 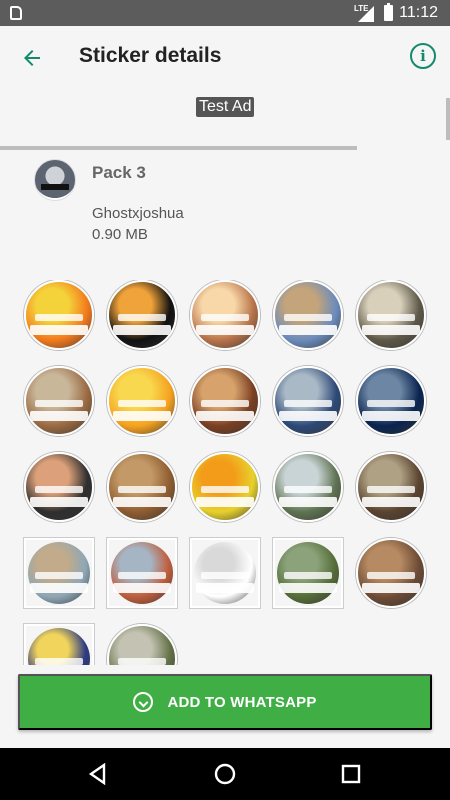 I want to click on pack-tray-image, so click(x=55, y=180).